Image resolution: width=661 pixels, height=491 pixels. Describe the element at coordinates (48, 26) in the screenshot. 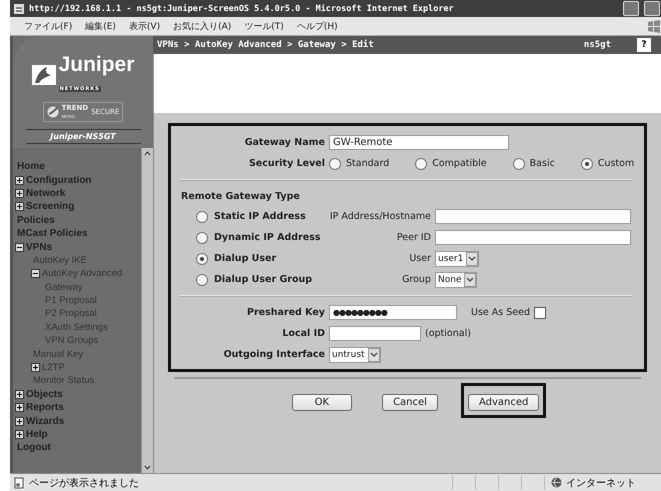

I see `menu-item: ファイル(F)` at that location.